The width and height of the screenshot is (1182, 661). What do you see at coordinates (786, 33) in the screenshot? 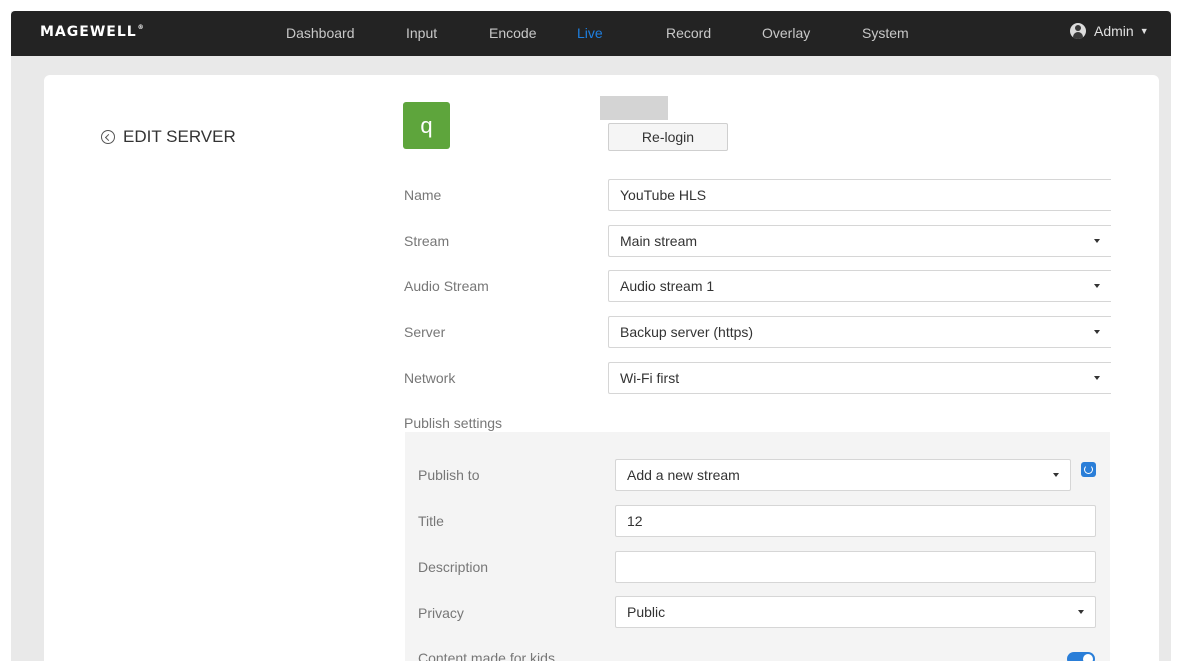
I see `nav-overlay: Overlay` at bounding box center [786, 33].